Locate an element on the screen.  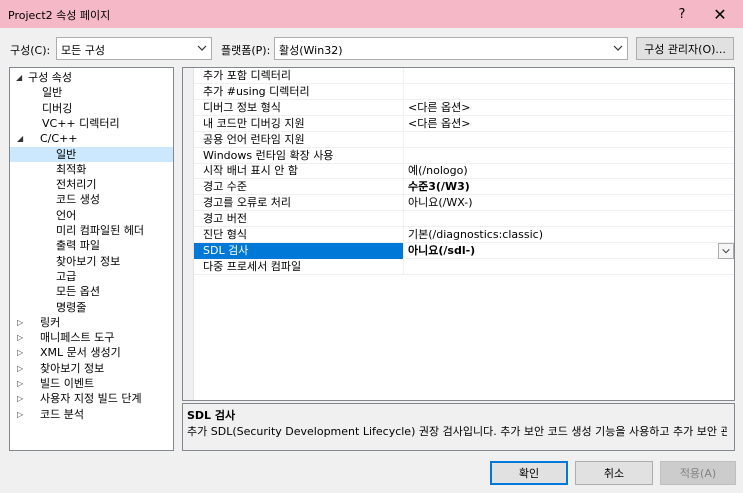
tree-item-label: 빌드 이벤트 is located at coordinates (67, 383).